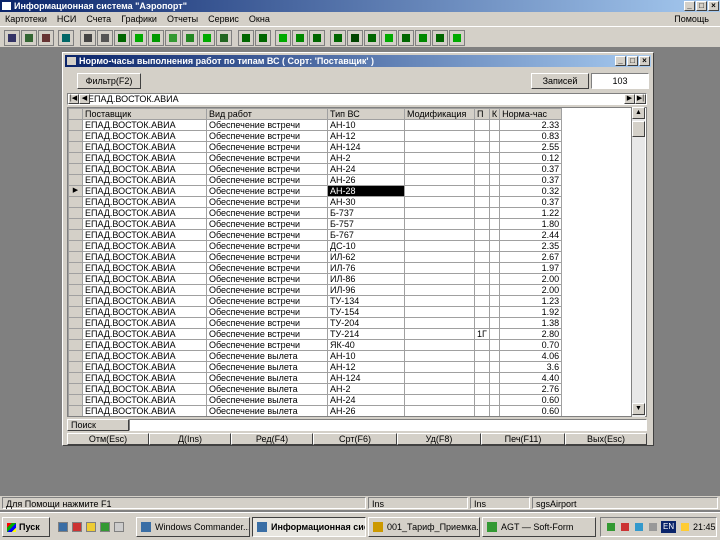 The width and height of the screenshot is (720, 540). What do you see at coordinates (26, 527) in the screenshot?
I see `start-button: Пуск` at bounding box center [26, 527].